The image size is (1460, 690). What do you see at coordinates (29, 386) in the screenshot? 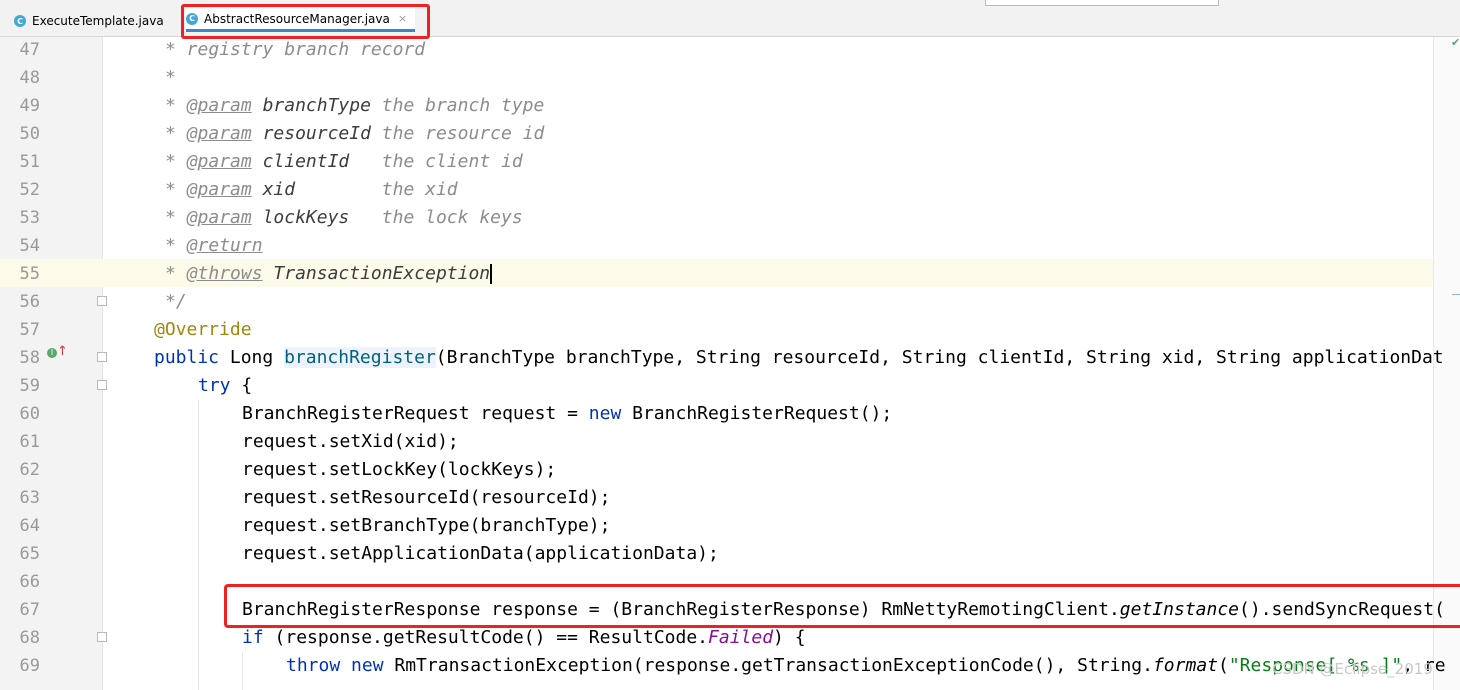
I see `line-number: 59` at bounding box center [29, 386].